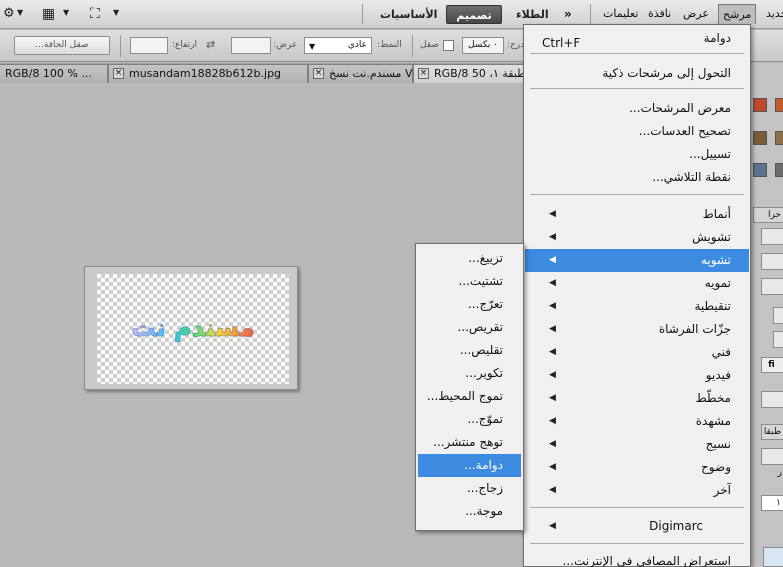  Describe the element at coordinates (371, 73) in the screenshot. I see `doc-tab-label: مسندم.نت نسخ V` at that location.